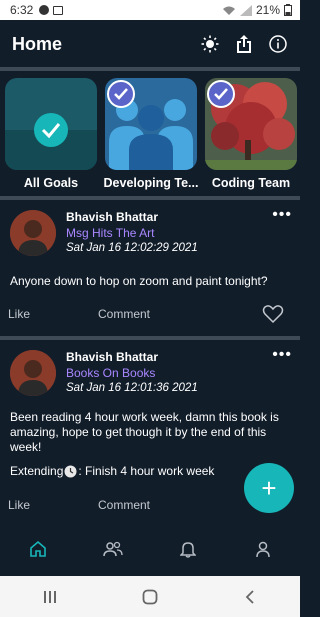 Image resolution: width=320 pixels, height=617 pixels. Describe the element at coordinates (22, 10) in the screenshot. I see `status-time: 6:32` at that location.